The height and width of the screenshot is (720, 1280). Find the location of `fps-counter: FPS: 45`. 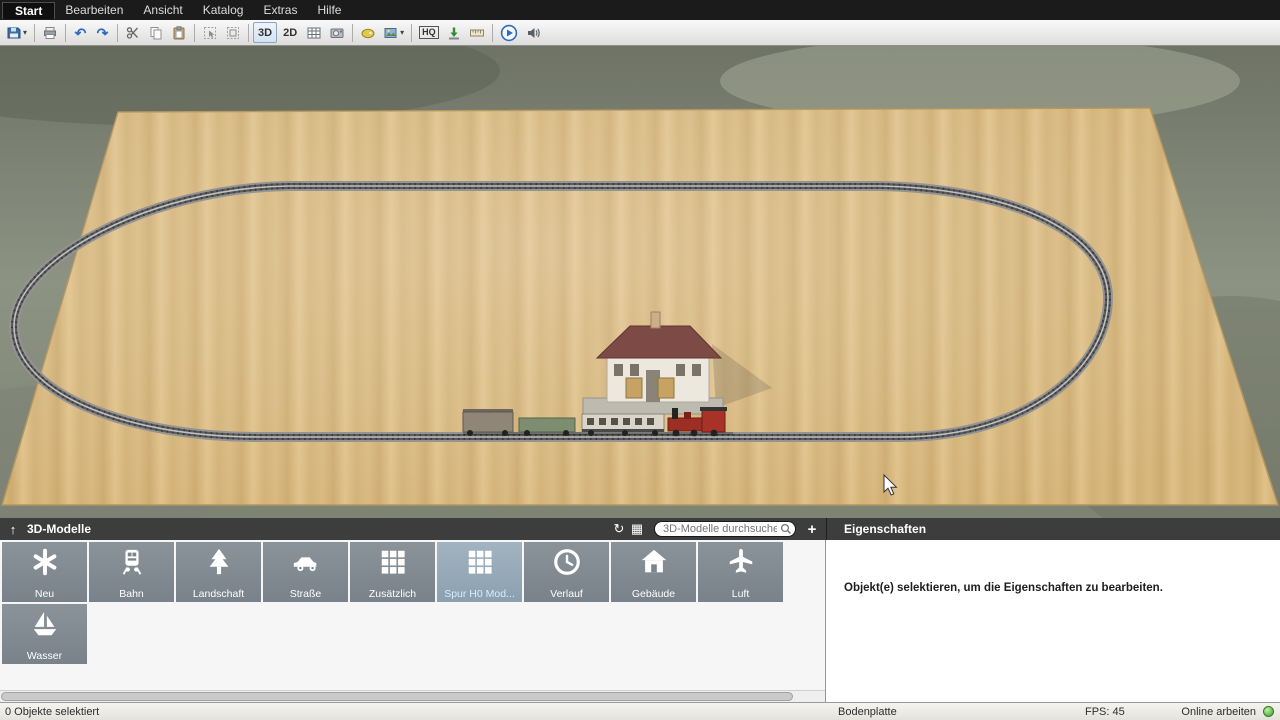

fps-counter: FPS: 45 is located at coordinates (1105, 711).